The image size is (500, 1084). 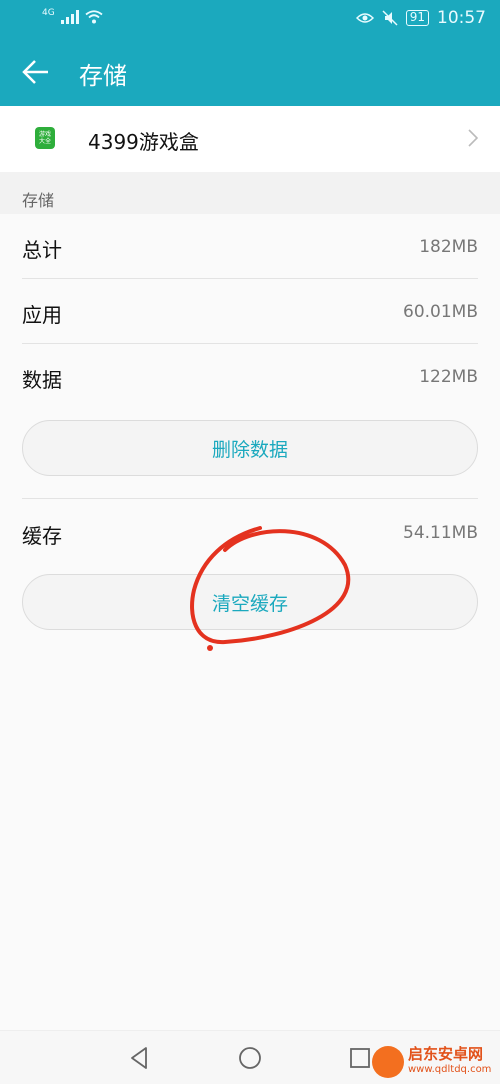 I want to click on mute-icon, so click(x=390, y=18).